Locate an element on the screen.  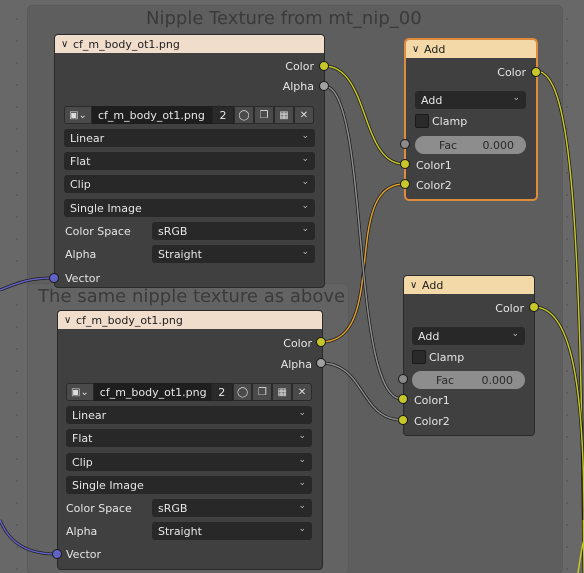
add2-fac-input-socket is located at coordinates (403, 379).